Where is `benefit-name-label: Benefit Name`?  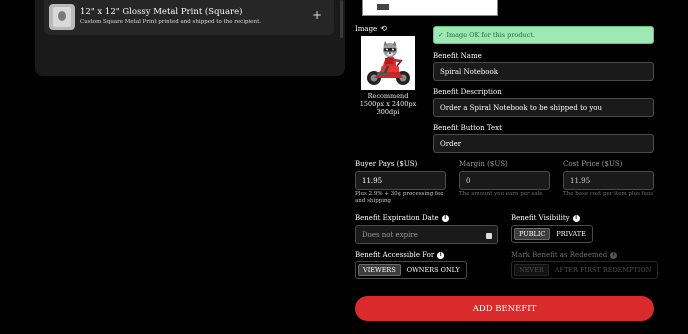 benefit-name-label: Benefit Name is located at coordinates (457, 56).